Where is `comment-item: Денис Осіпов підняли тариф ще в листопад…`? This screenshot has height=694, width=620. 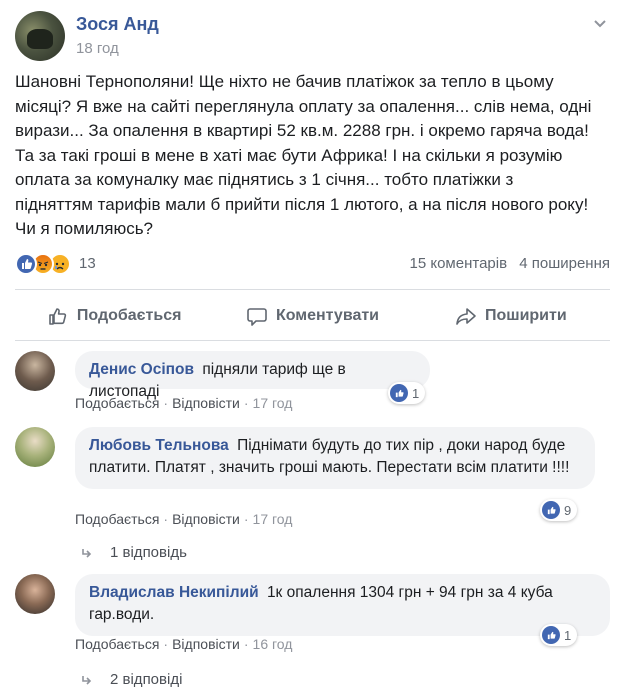
comment-item: Денис Осіпов підняли тариф ще в листопад… is located at coordinates (312, 386).